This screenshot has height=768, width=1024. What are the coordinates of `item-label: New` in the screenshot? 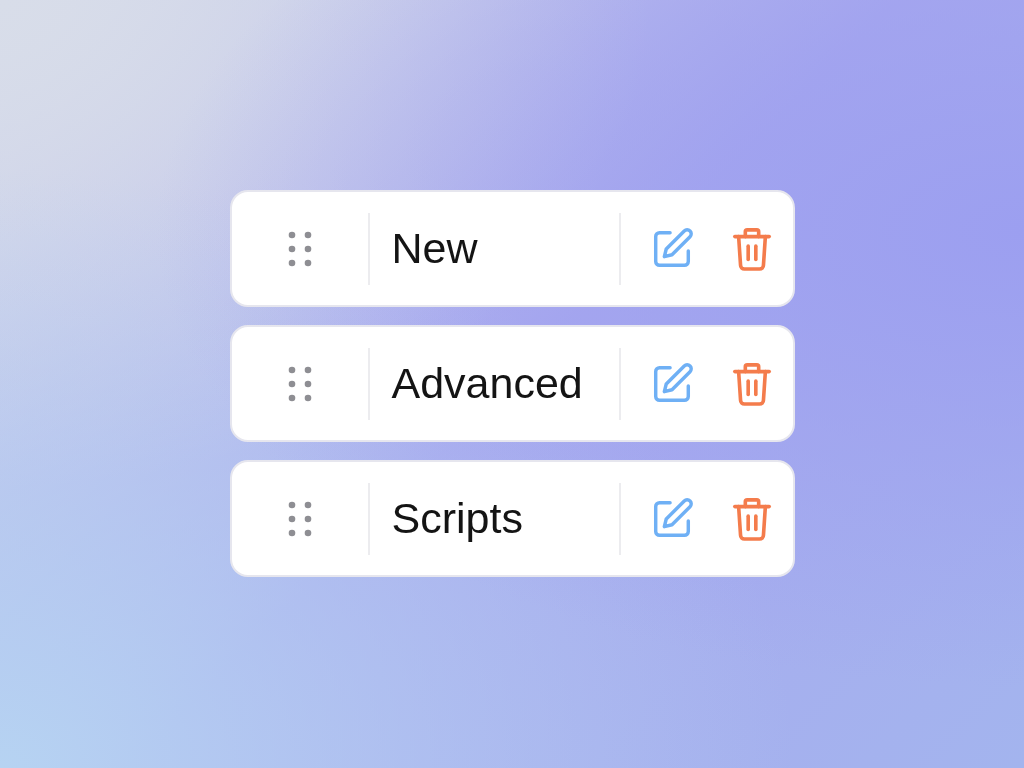 It's located at (434, 248).